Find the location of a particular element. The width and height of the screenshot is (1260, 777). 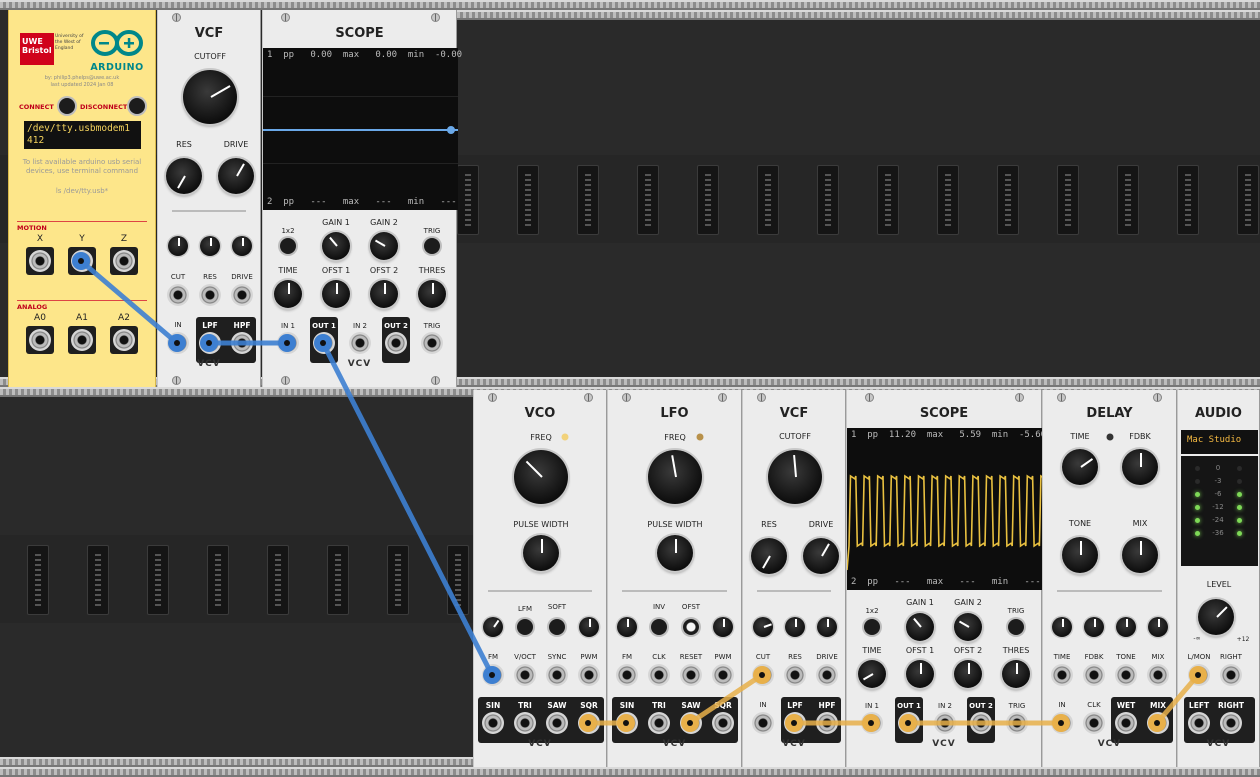

sqr-jack is located at coordinates (723, 723).